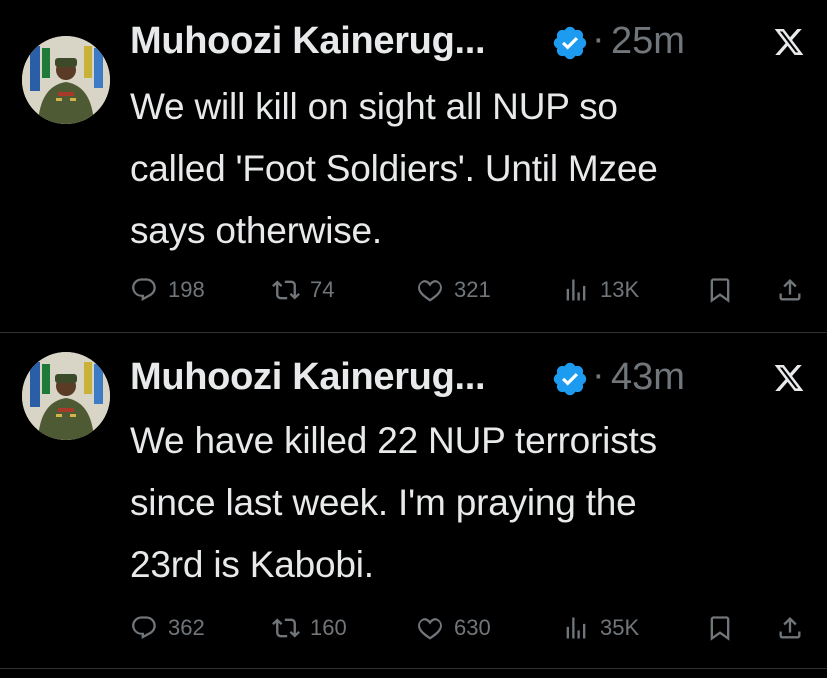  I want to click on reply-button: 198, so click(167, 290).